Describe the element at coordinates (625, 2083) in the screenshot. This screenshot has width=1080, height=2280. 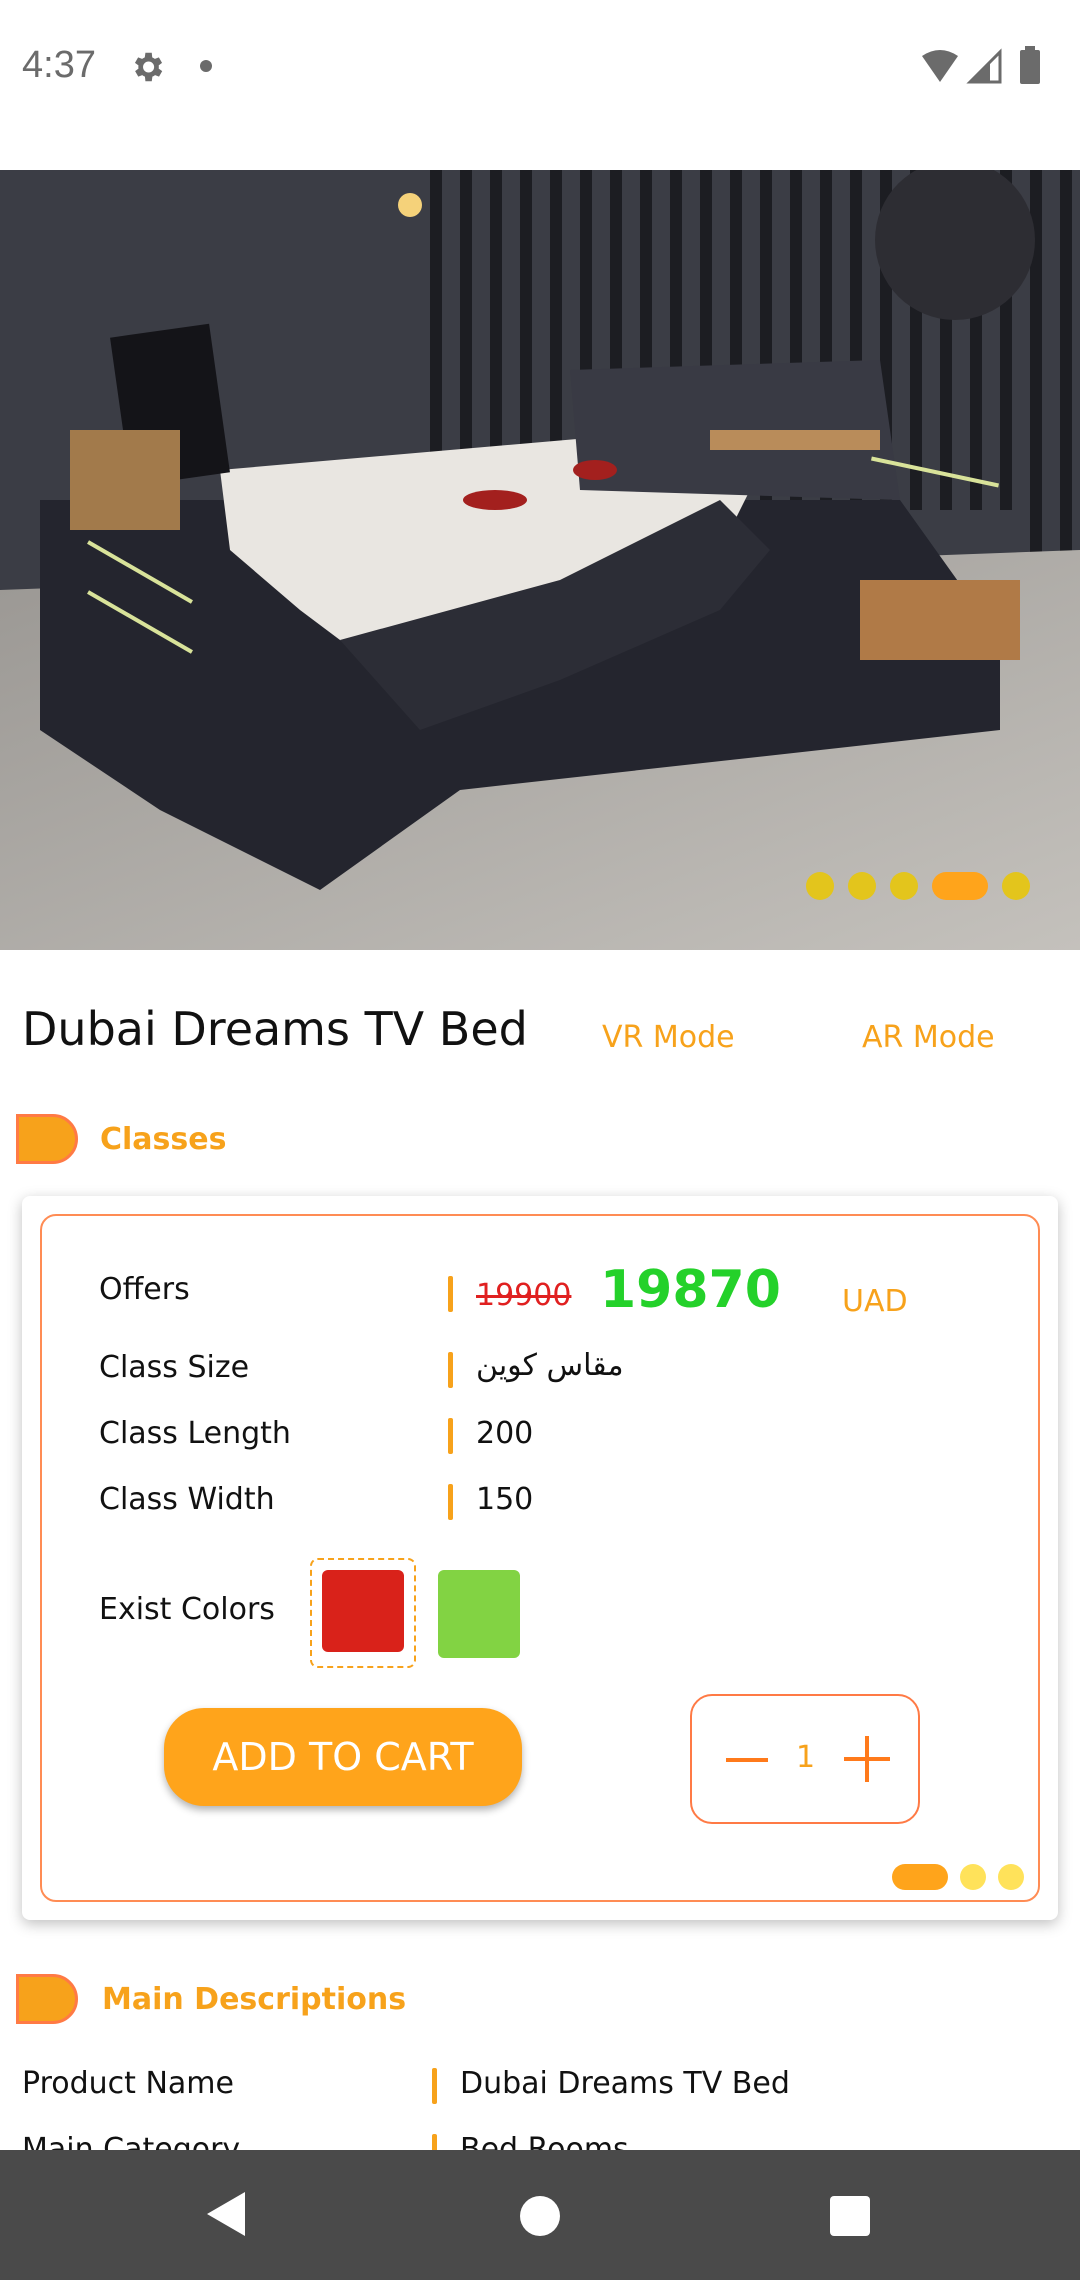
I see `product-name-value: Dubai Dreams TV Bed` at that location.